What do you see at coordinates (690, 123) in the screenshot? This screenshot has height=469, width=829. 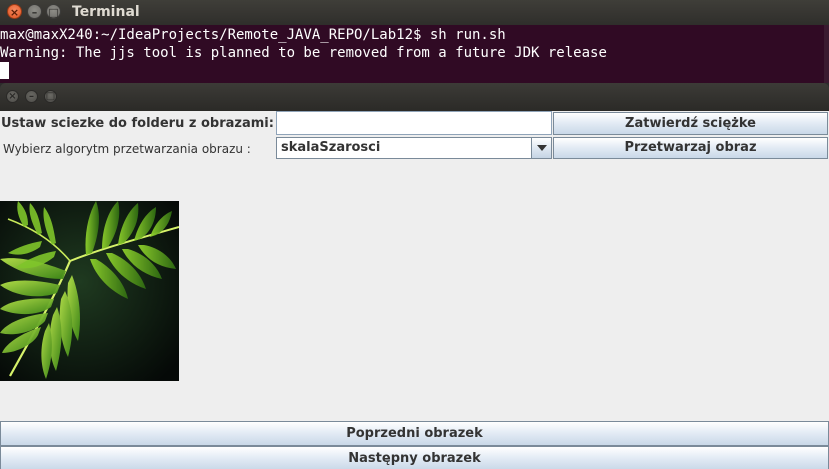 I see `confirm-path-button: Zatwierdź sciężke` at bounding box center [690, 123].